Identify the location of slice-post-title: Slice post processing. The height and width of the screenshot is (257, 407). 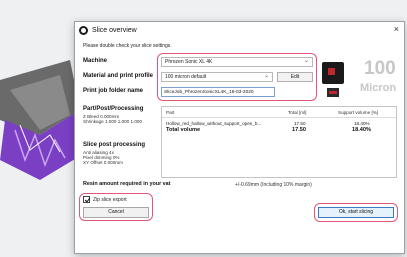
(114, 145).